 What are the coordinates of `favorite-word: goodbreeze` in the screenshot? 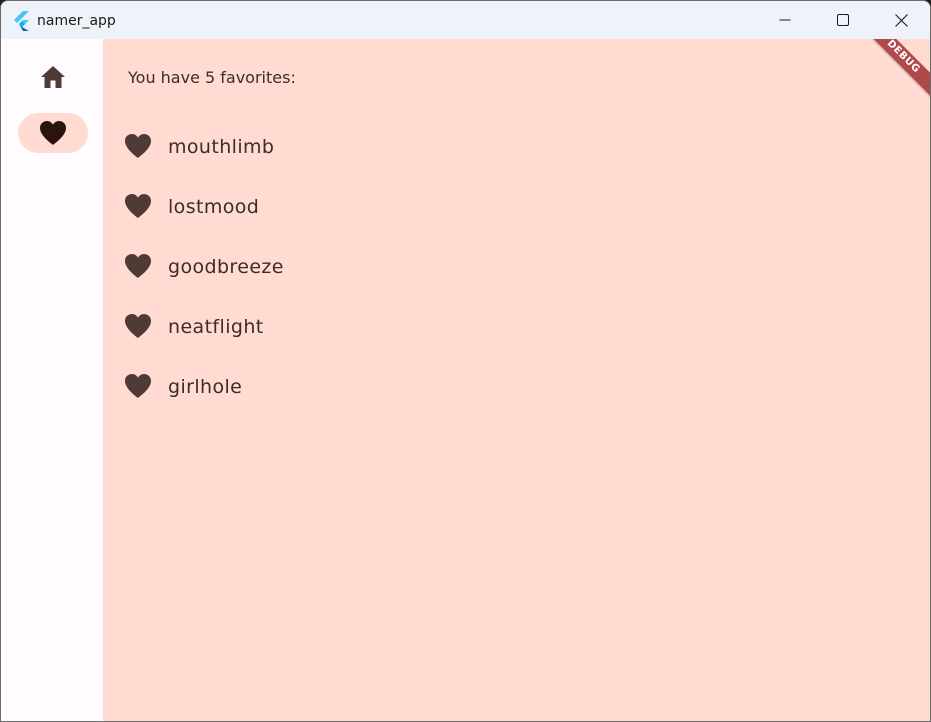 It's located at (226, 267).